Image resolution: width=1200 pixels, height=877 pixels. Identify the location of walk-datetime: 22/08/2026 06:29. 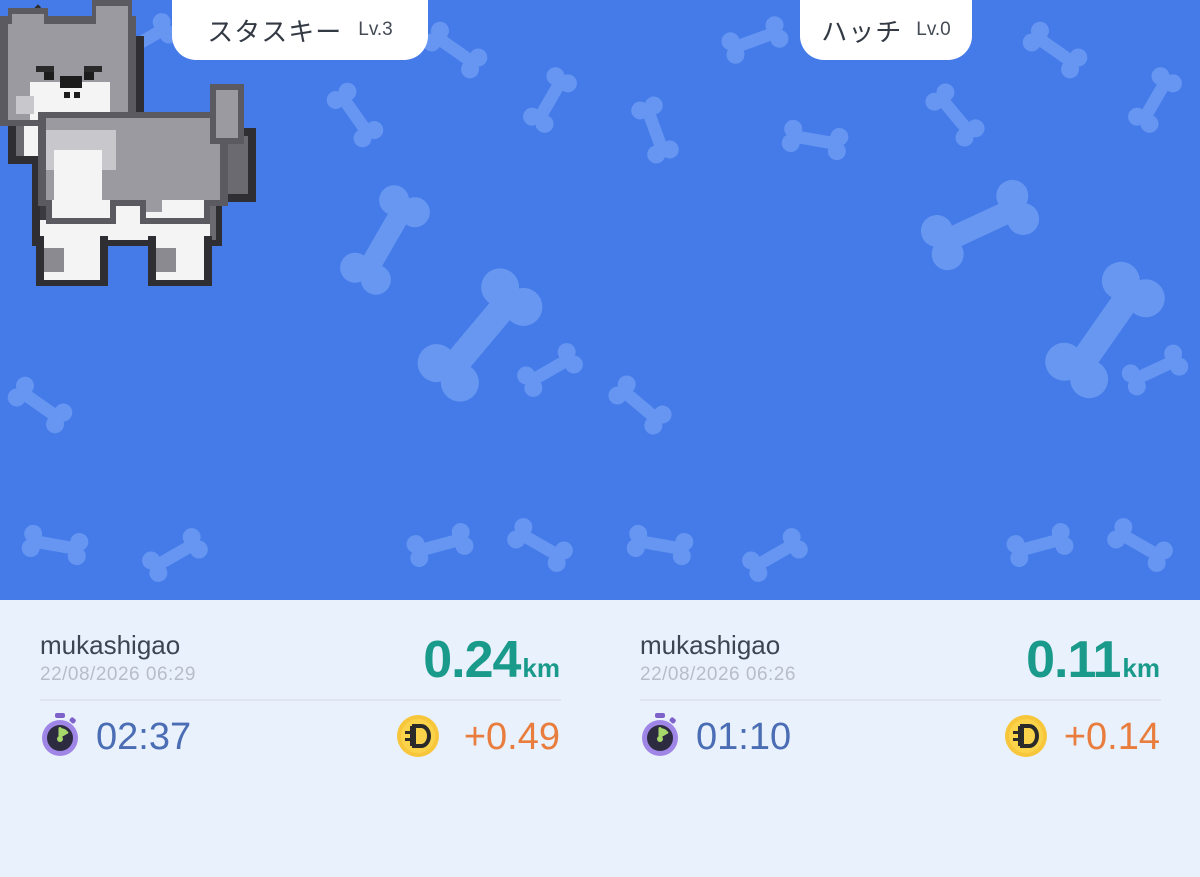
(118, 674).